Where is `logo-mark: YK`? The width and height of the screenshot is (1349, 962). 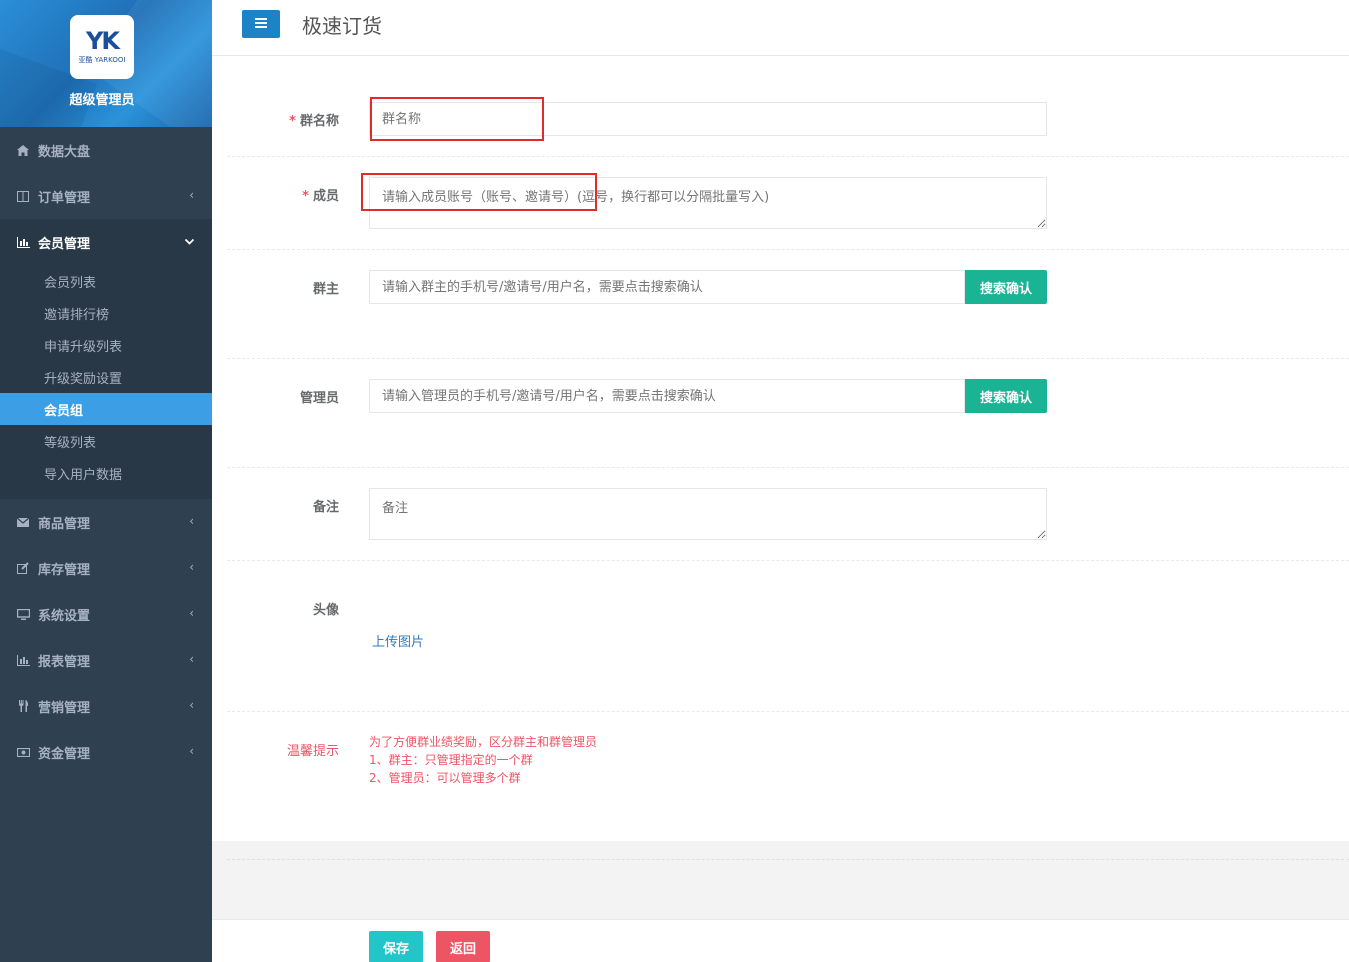 logo-mark: YK is located at coordinates (103, 41).